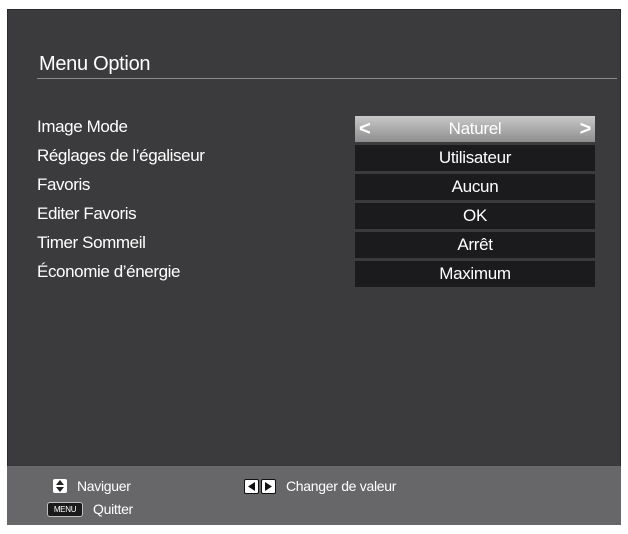  Describe the element at coordinates (327, 78) in the screenshot. I see `title-divider` at that location.